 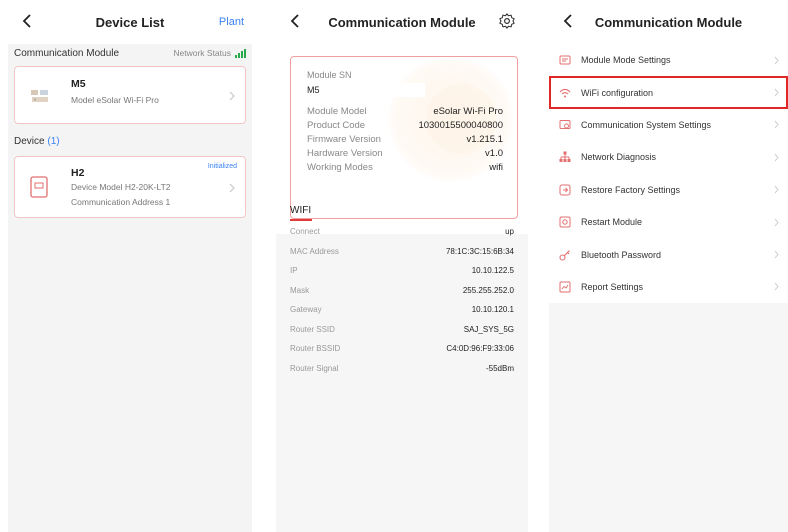 What do you see at coordinates (668, 22) in the screenshot?
I see `module-settings-header: Communication Module` at bounding box center [668, 22].